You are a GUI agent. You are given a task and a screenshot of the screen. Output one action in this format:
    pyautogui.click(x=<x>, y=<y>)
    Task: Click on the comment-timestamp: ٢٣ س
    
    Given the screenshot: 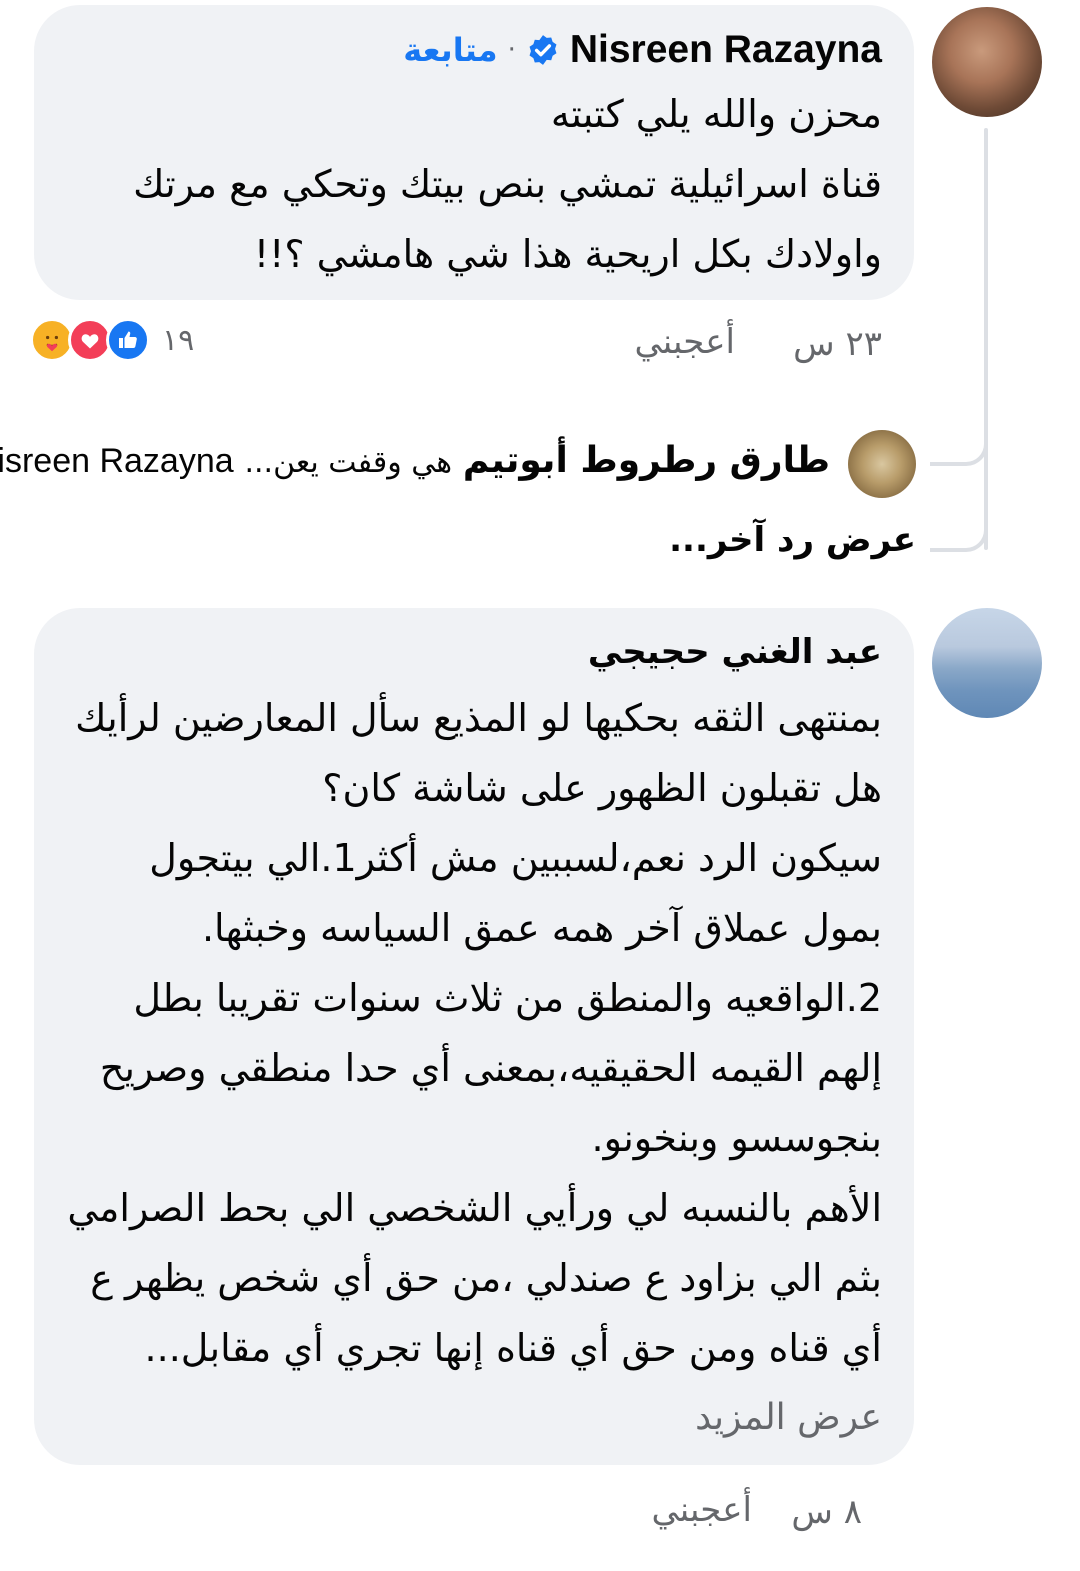 What is the action you would take?
    pyautogui.click(x=837, y=344)
    